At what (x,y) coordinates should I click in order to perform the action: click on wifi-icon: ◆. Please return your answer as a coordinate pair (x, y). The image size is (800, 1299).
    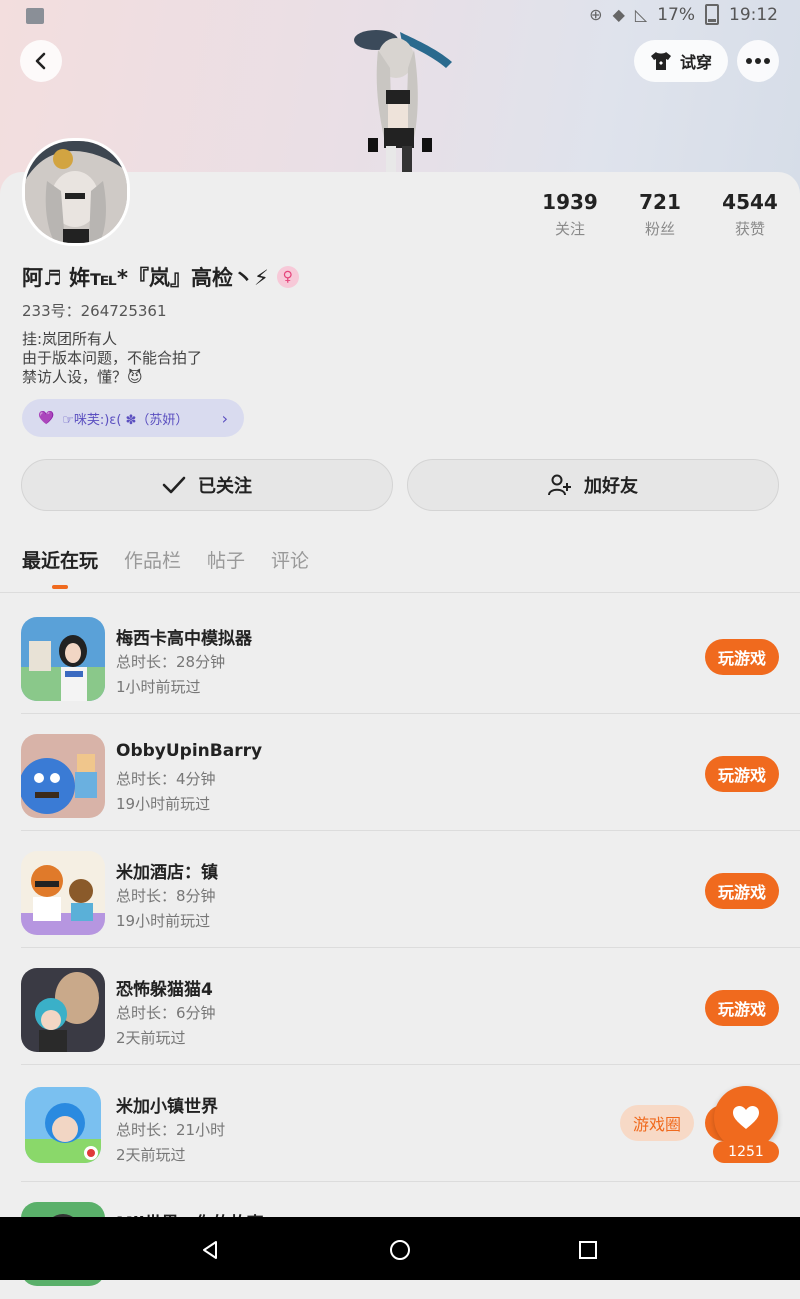
    Looking at the image, I should click on (618, 14).